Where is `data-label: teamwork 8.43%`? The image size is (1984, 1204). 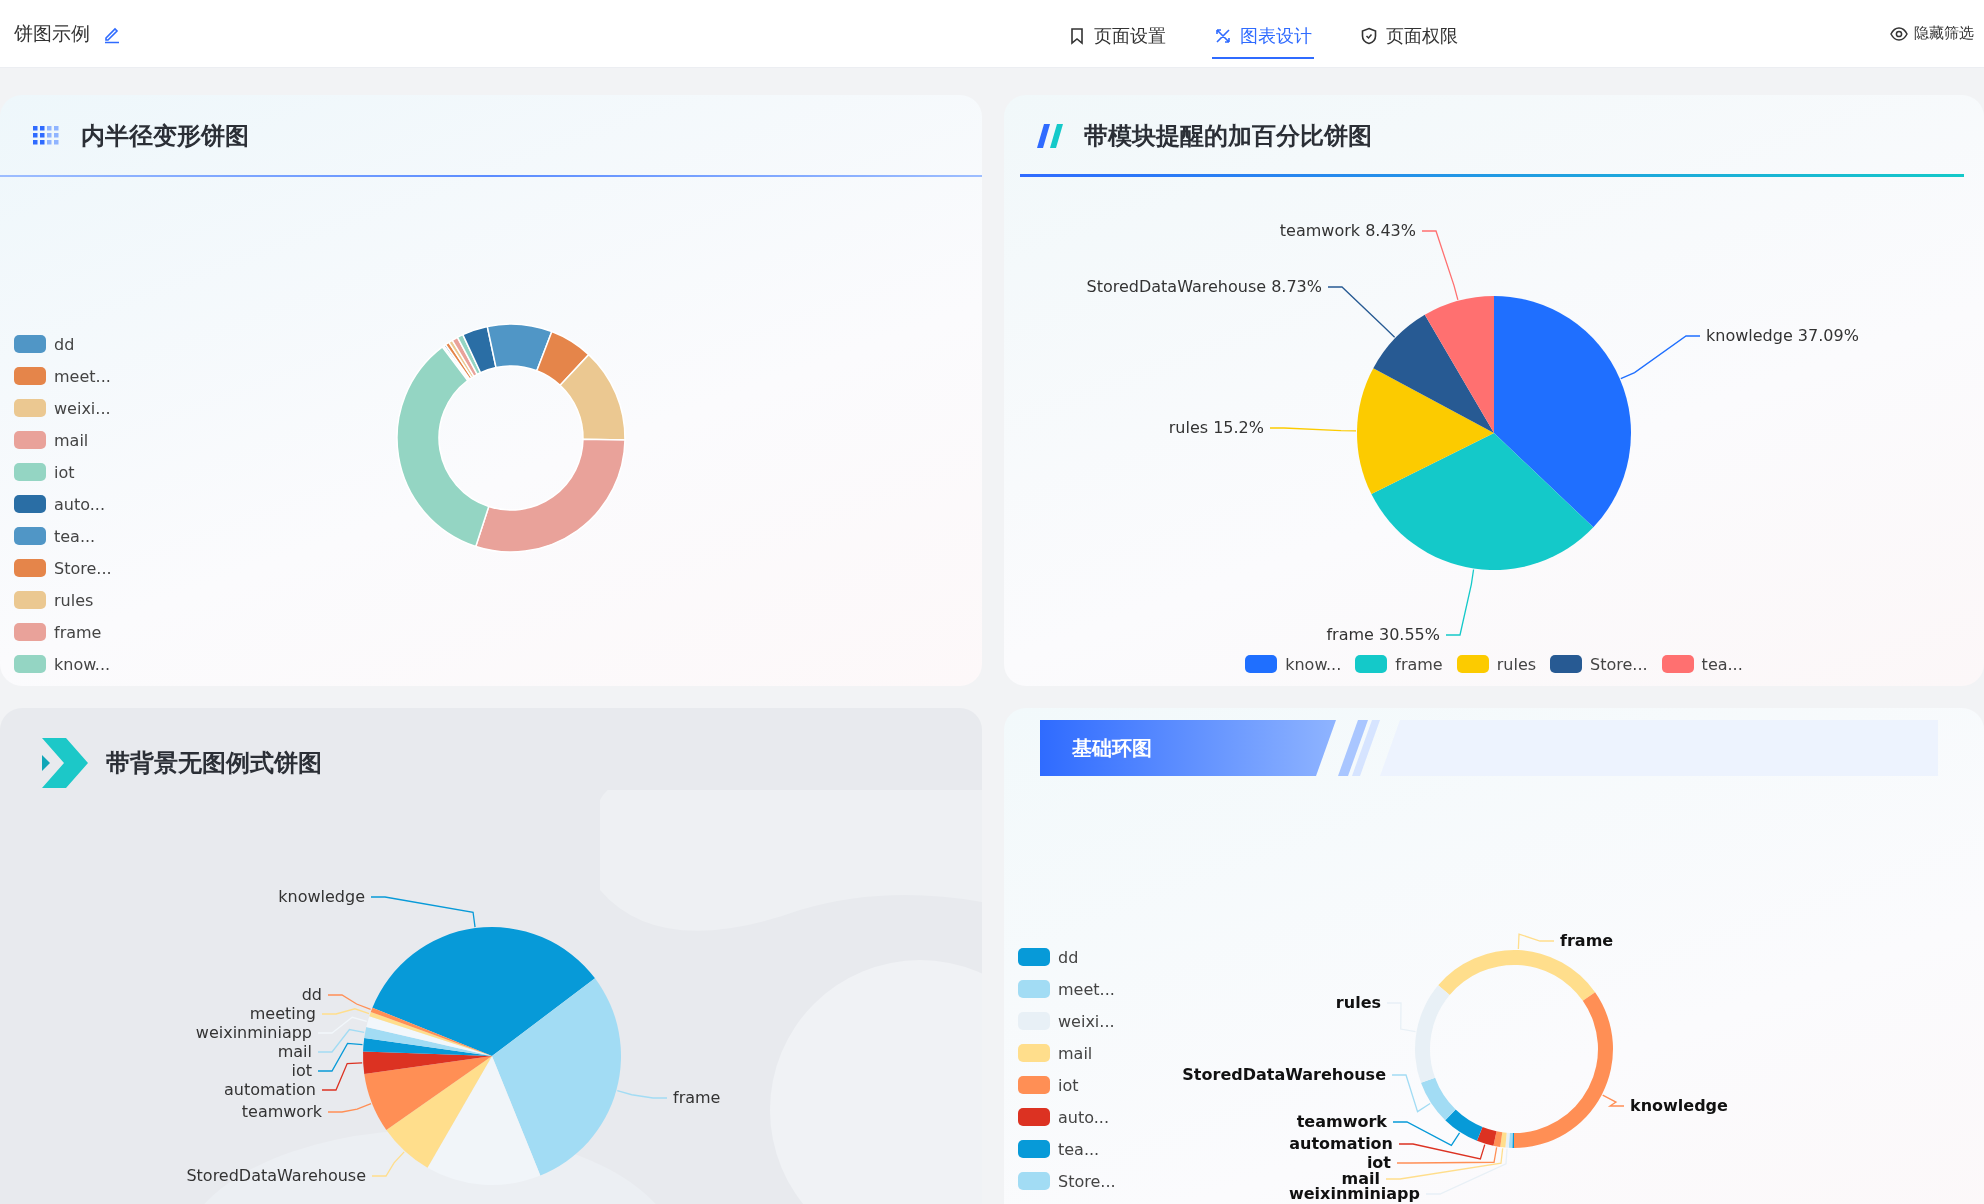
data-label: teamwork 8.43% is located at coordinates (1347, 230).